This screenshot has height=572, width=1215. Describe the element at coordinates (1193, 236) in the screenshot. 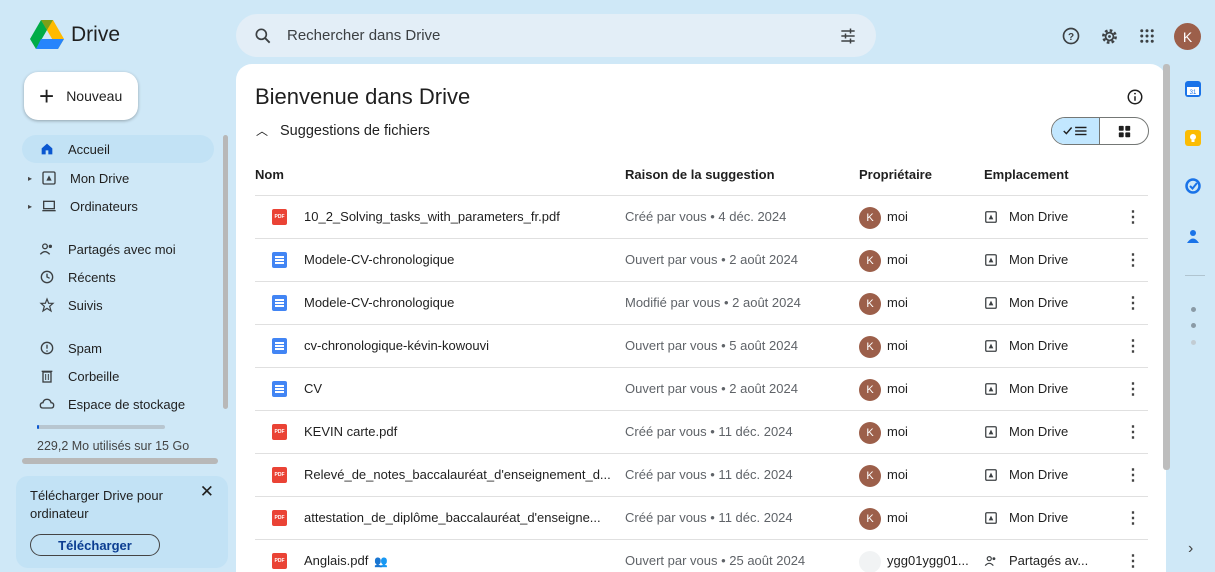

I see `contacts-icon` at that location.